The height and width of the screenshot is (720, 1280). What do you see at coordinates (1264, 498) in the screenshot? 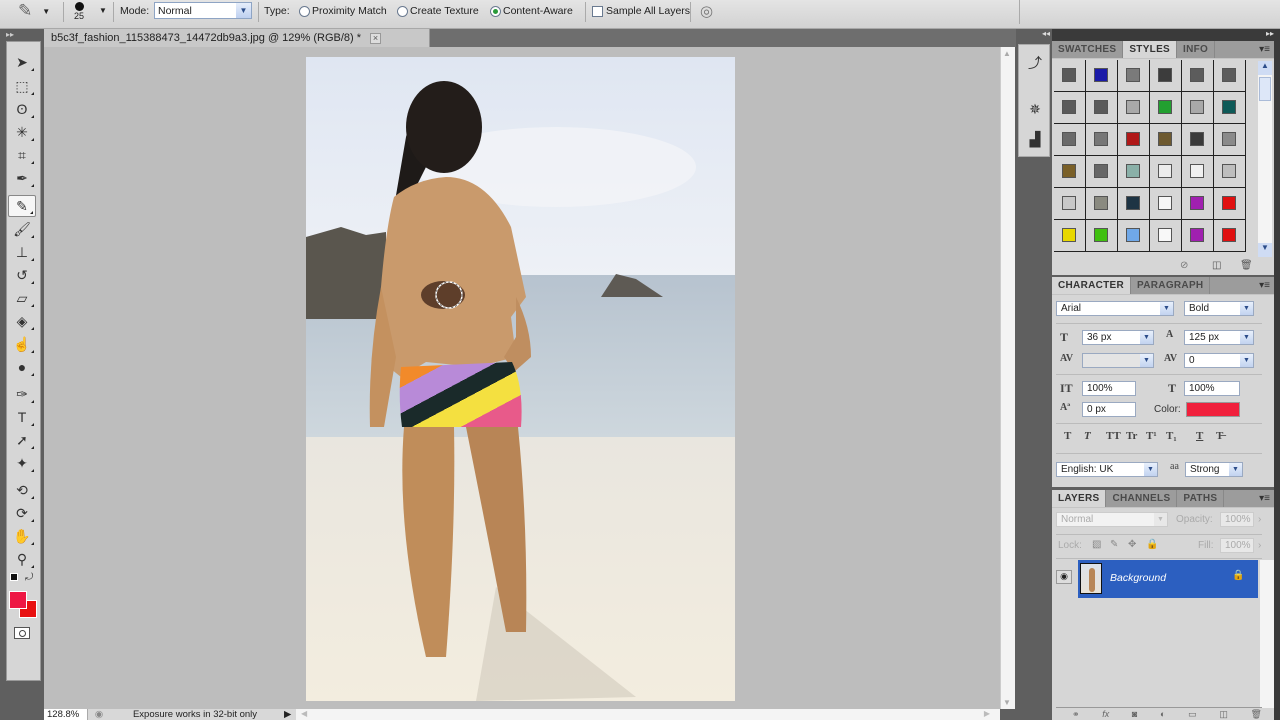
I see `panel-menu-icon: ▾≡` at bounding box center [1264, 498].